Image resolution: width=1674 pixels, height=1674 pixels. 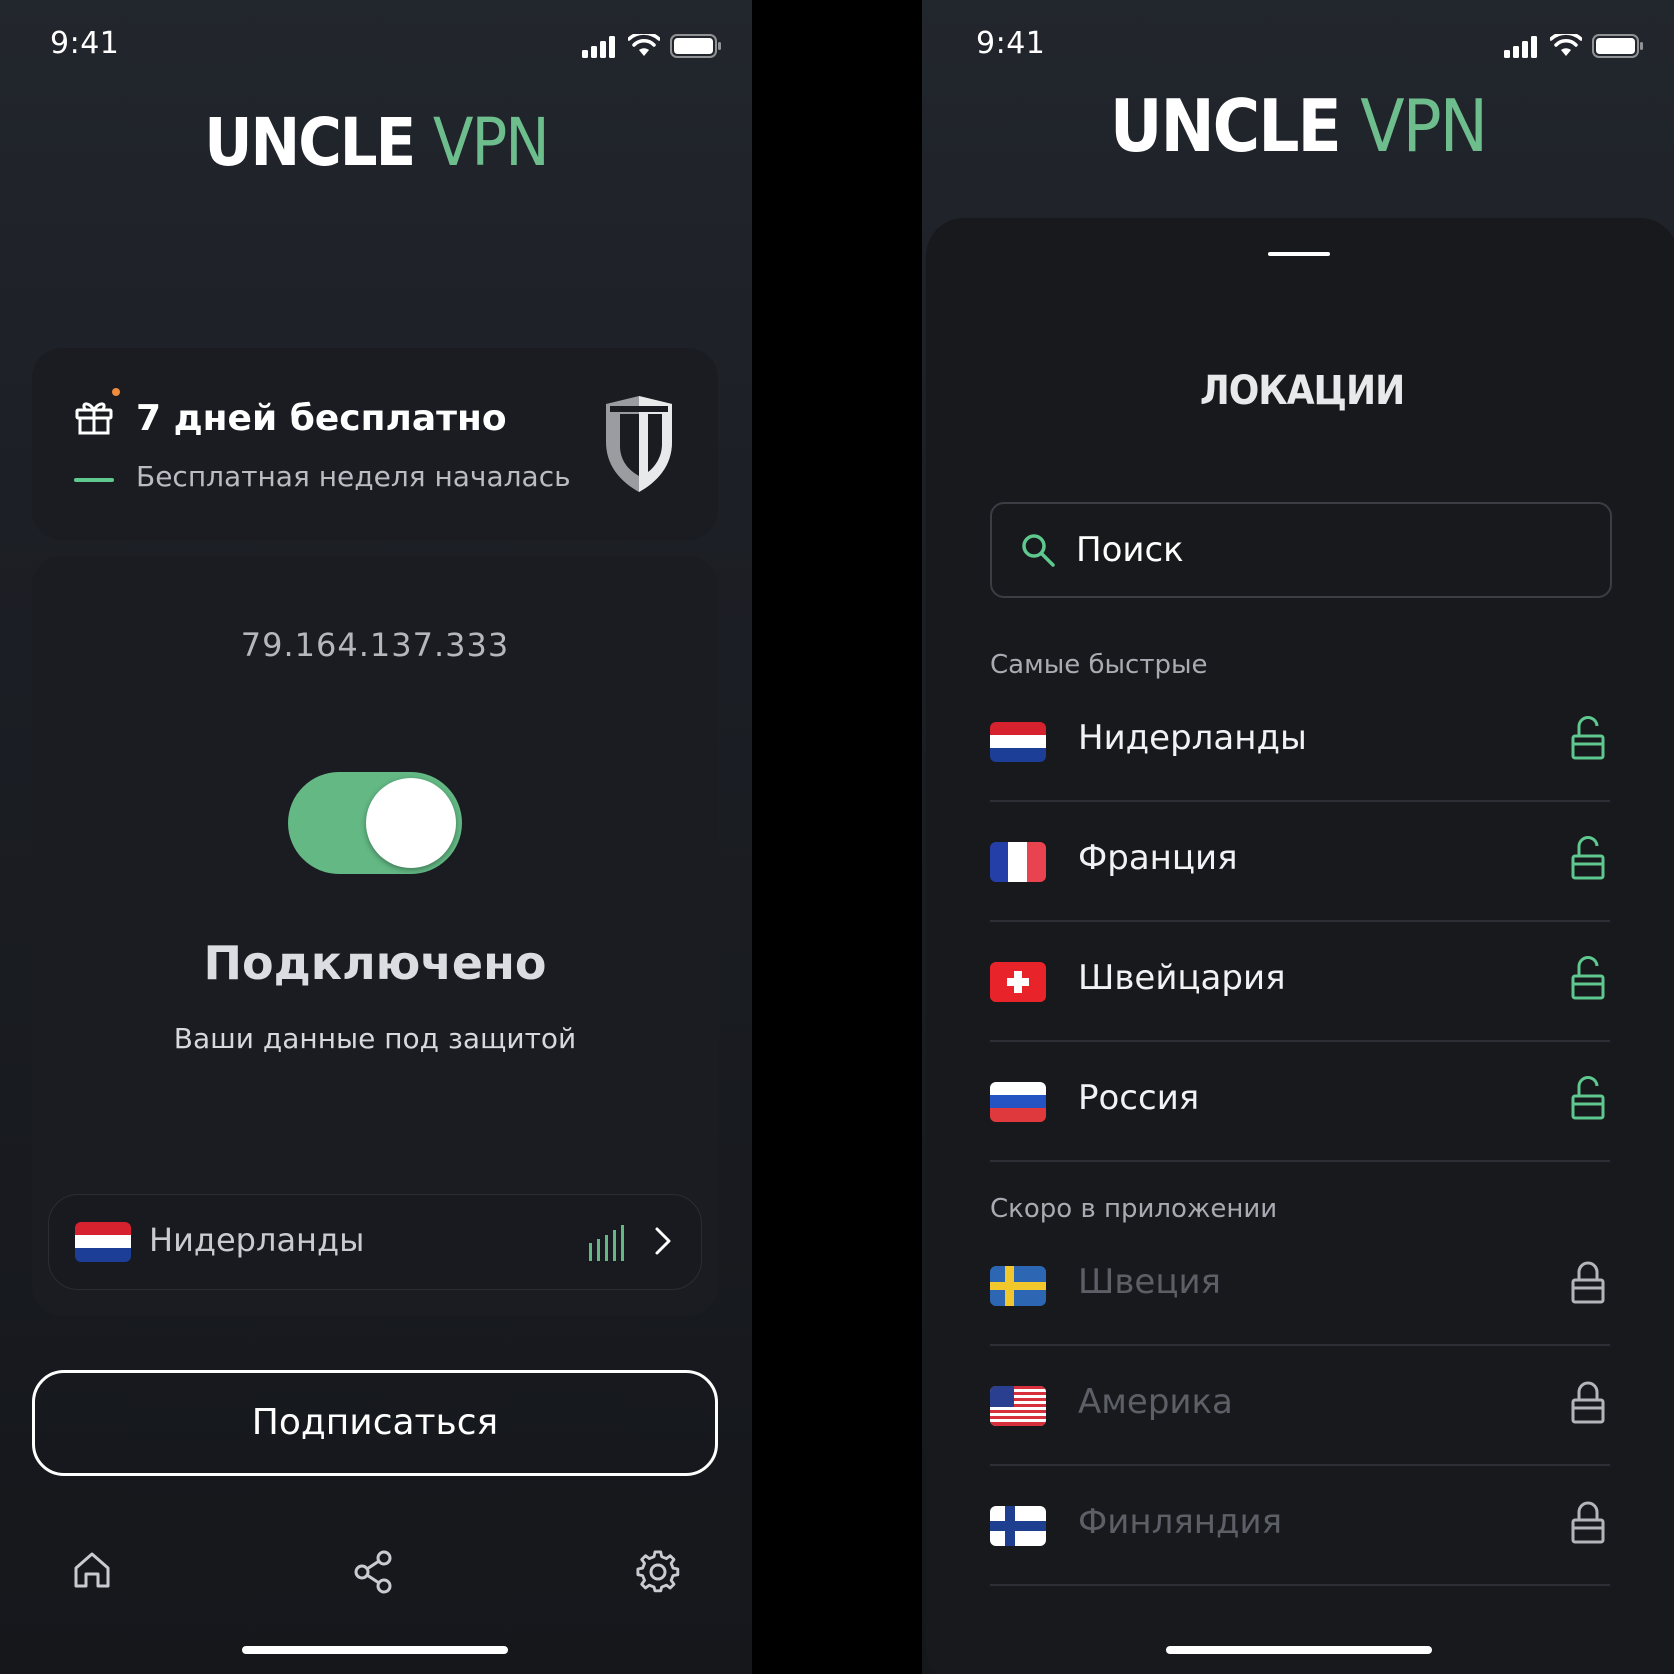 What do you see at coordinates (1158, 858) in the screenshot?
I see `country-name: Франция` at bounding box center [1158, 858].